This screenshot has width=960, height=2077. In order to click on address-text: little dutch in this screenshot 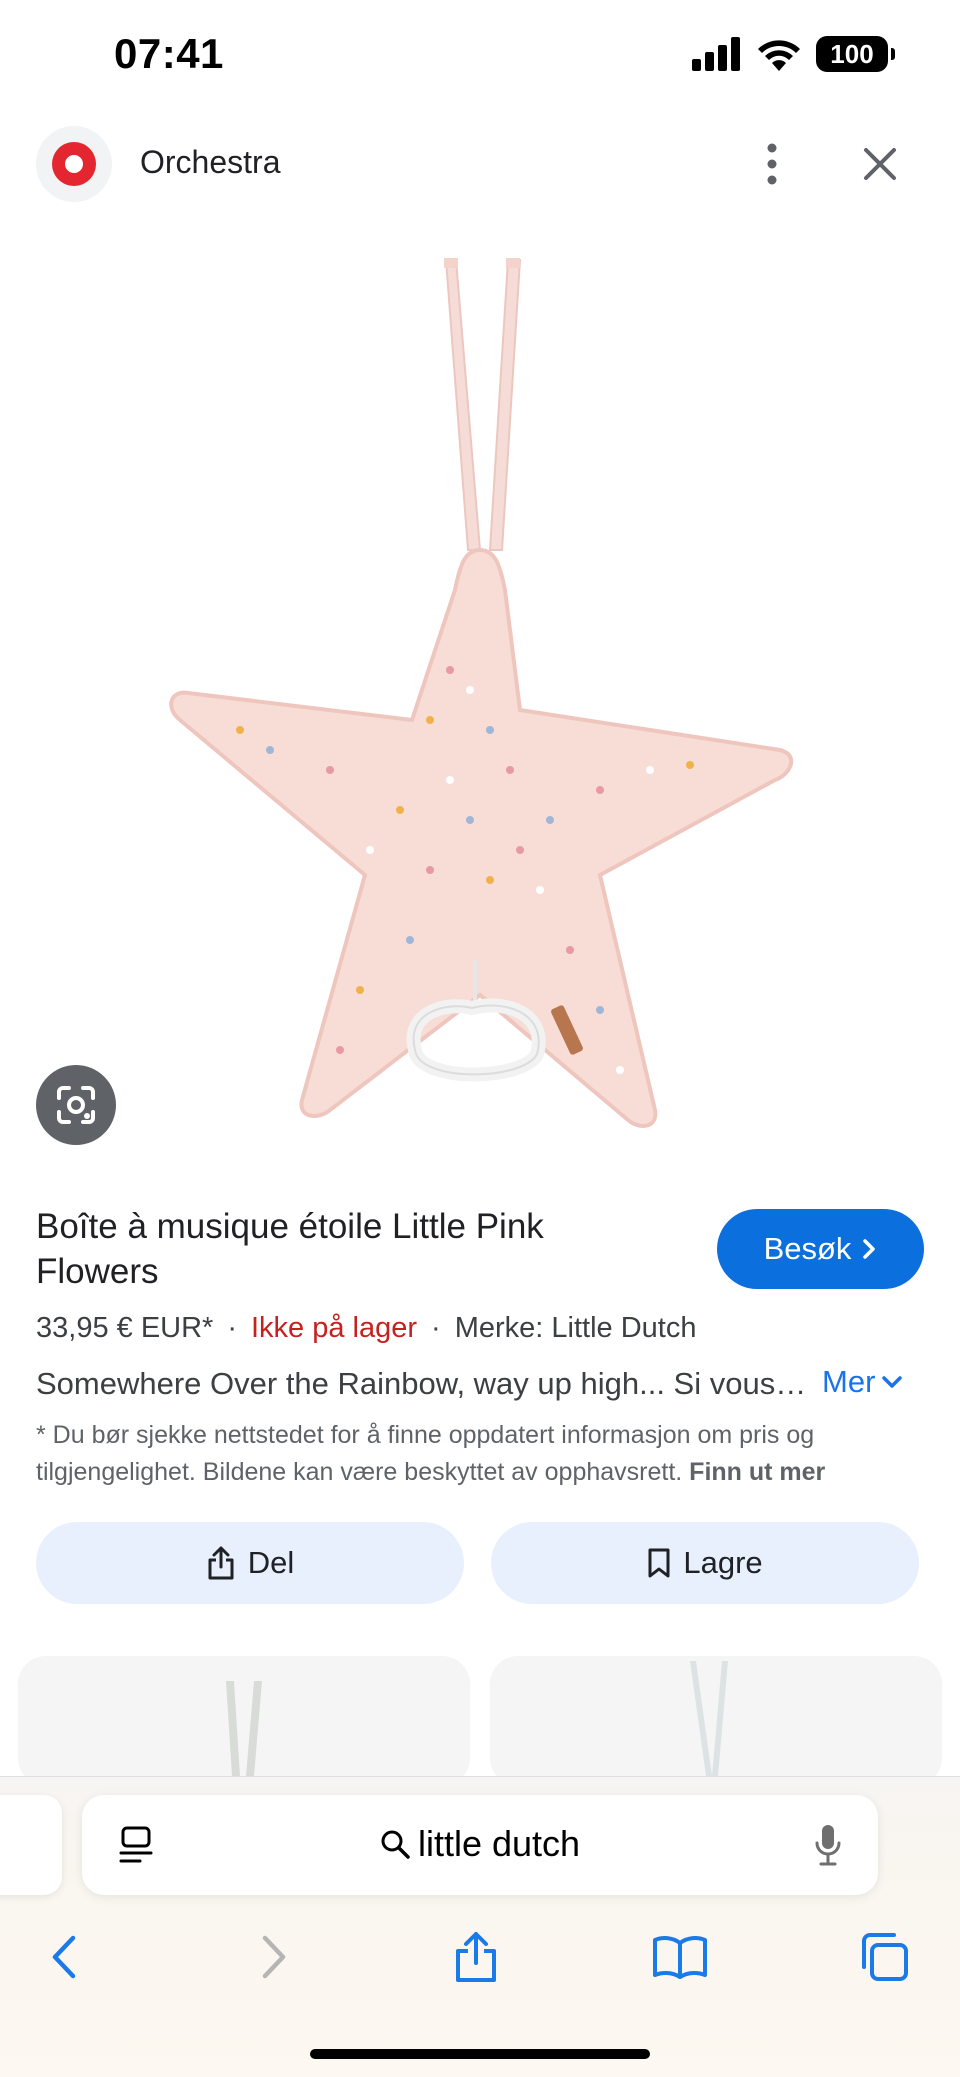, I will do `click(480, 1844)`.